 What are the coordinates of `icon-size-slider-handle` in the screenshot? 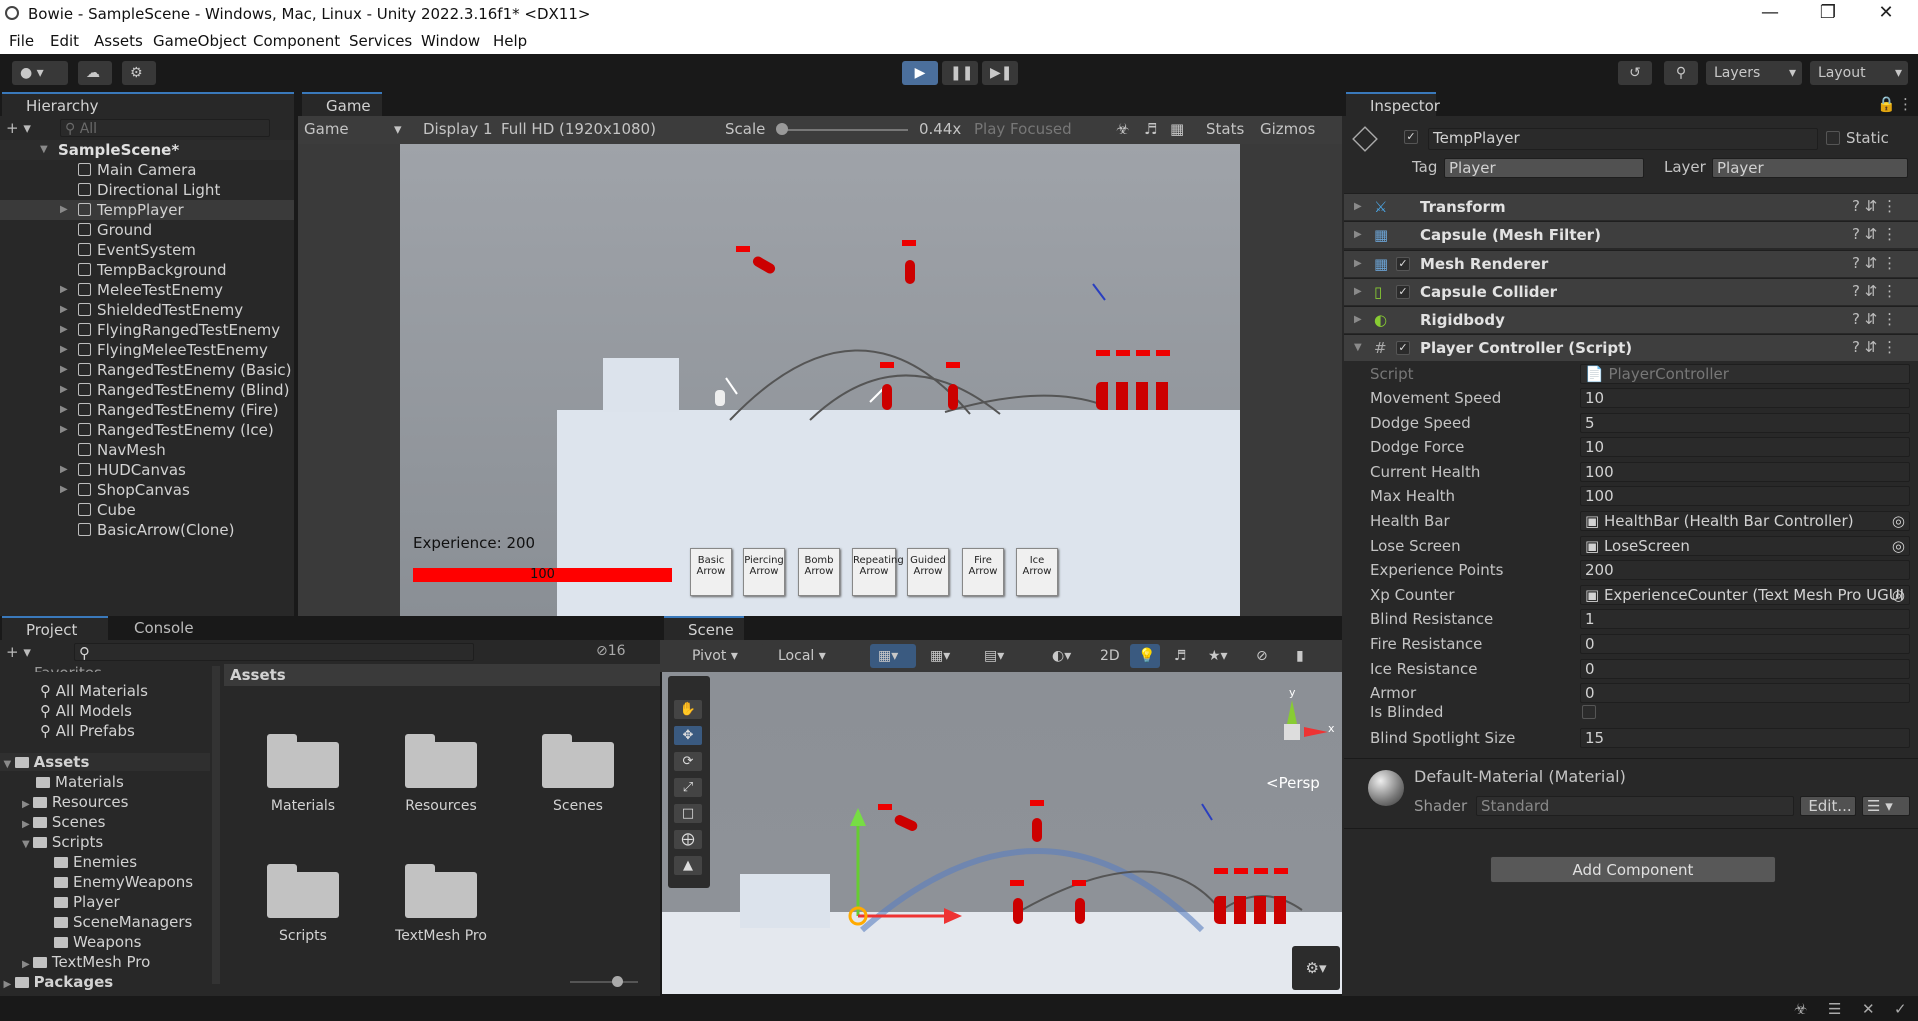 It's located at (617, 981).